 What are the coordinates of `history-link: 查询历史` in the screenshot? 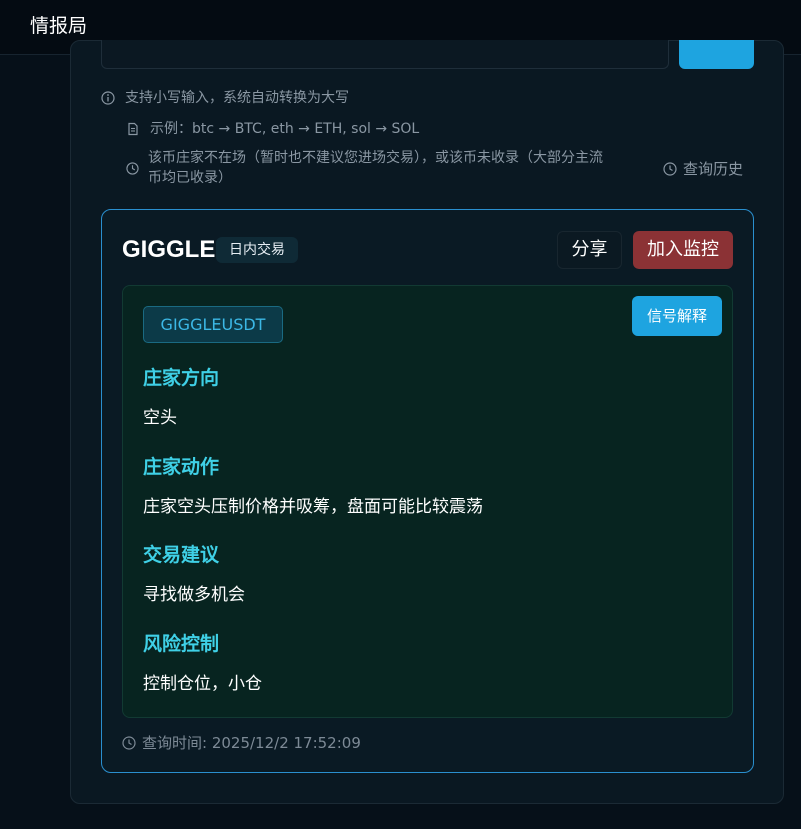 It's located at (708, 169).